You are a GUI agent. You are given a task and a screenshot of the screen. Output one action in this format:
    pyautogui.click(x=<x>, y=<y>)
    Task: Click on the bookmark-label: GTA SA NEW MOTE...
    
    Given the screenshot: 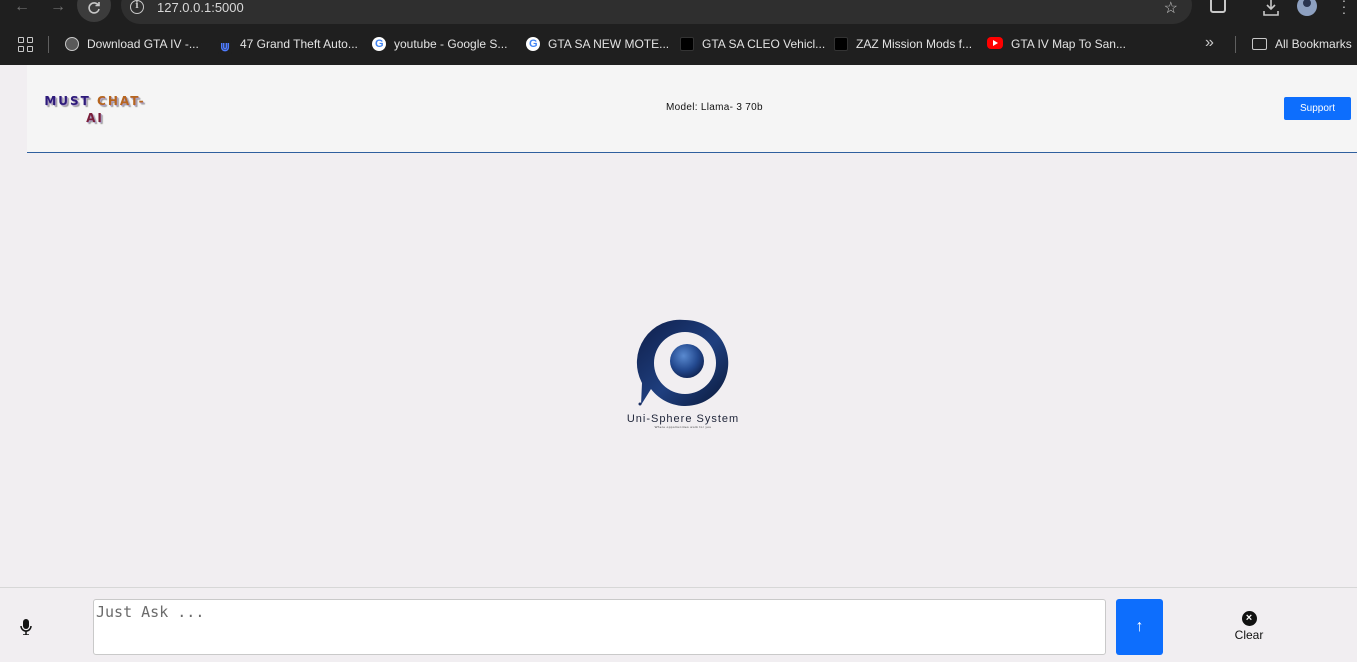 What is the action you would take?
    pyautogui.click(x=609, y=44)
    